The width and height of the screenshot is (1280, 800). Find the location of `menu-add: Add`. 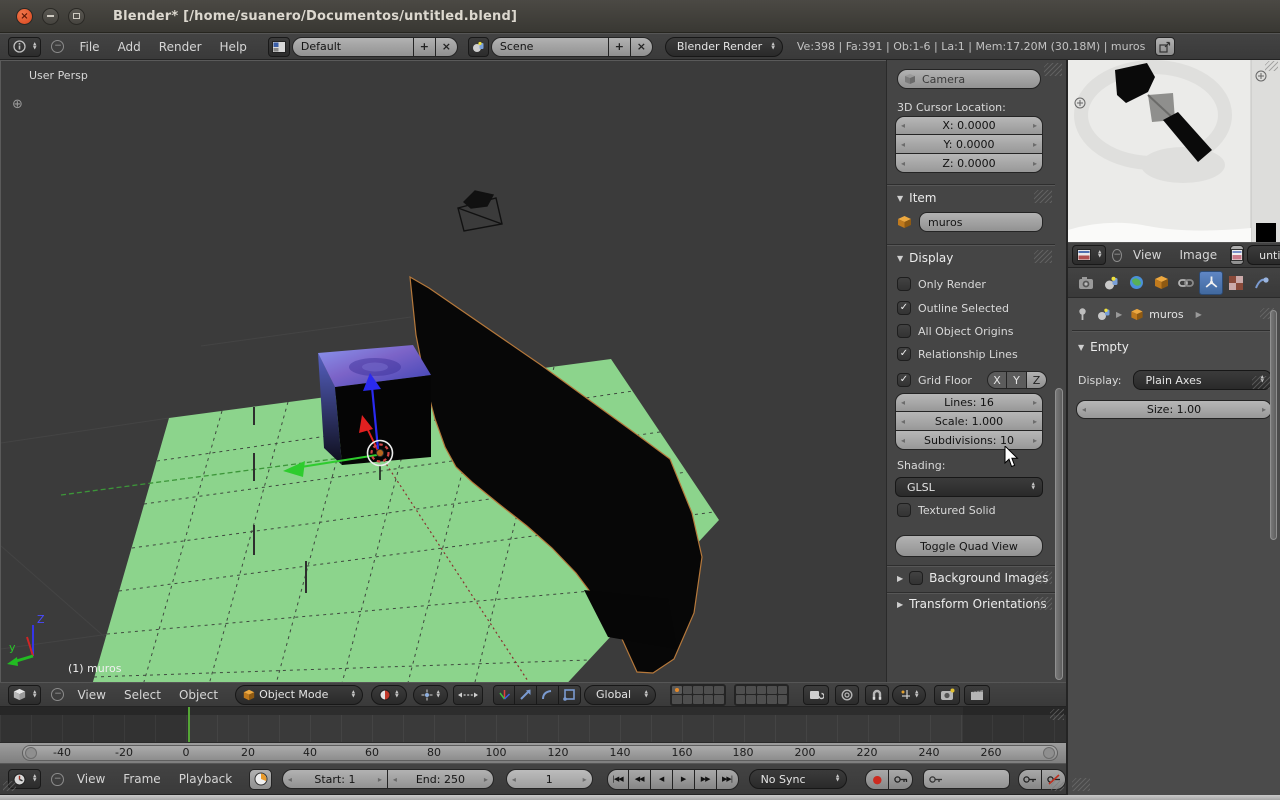

menu-add: Add is located at coordinates (129, 47).